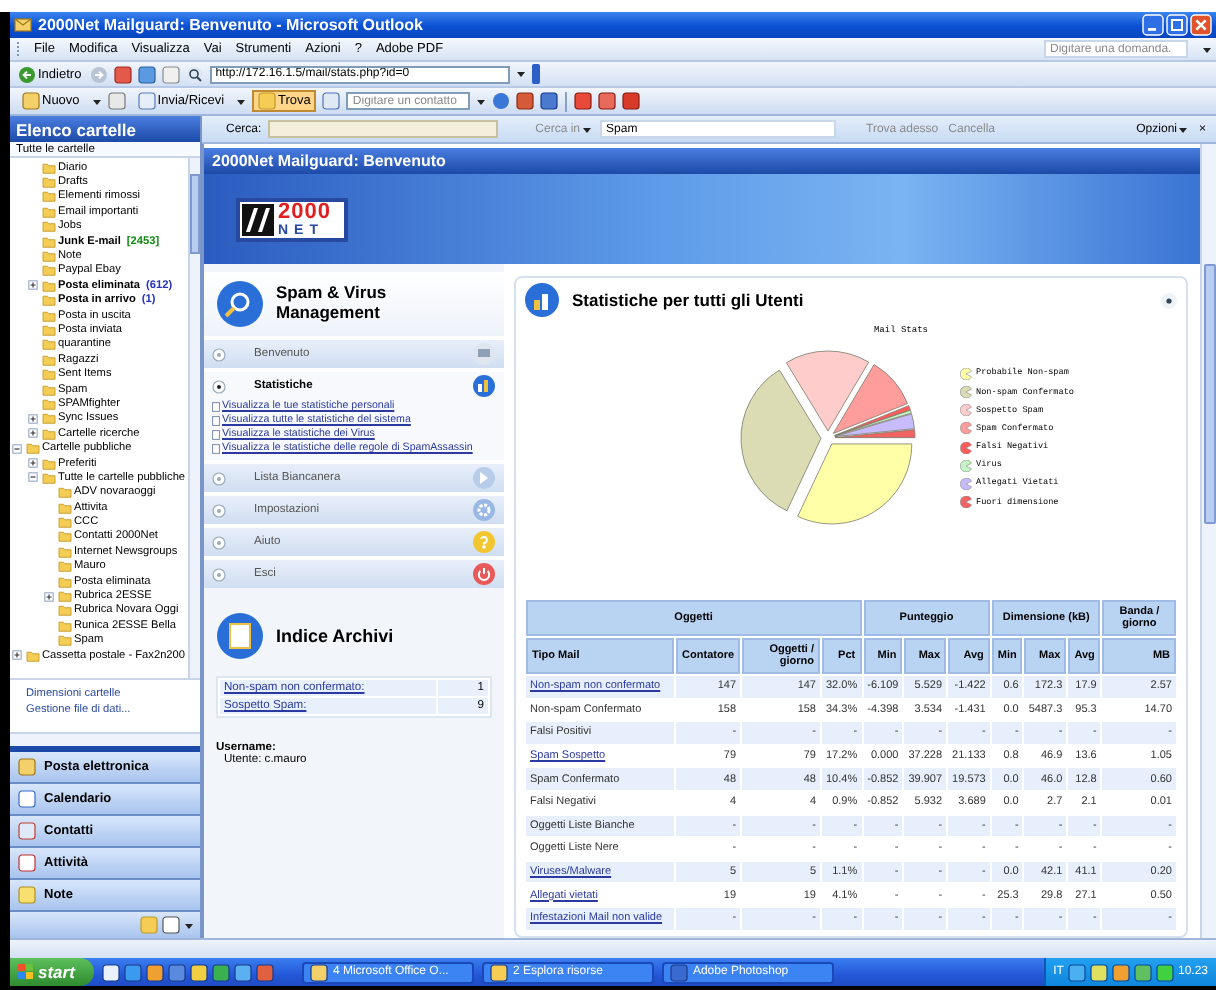 This screenshot has height=990, width=1216. What do you see at coordinates (332, 304) in the screenshot?
I see `sidebar-title: Spam & Virus Management` at bounding box center [332, 304].